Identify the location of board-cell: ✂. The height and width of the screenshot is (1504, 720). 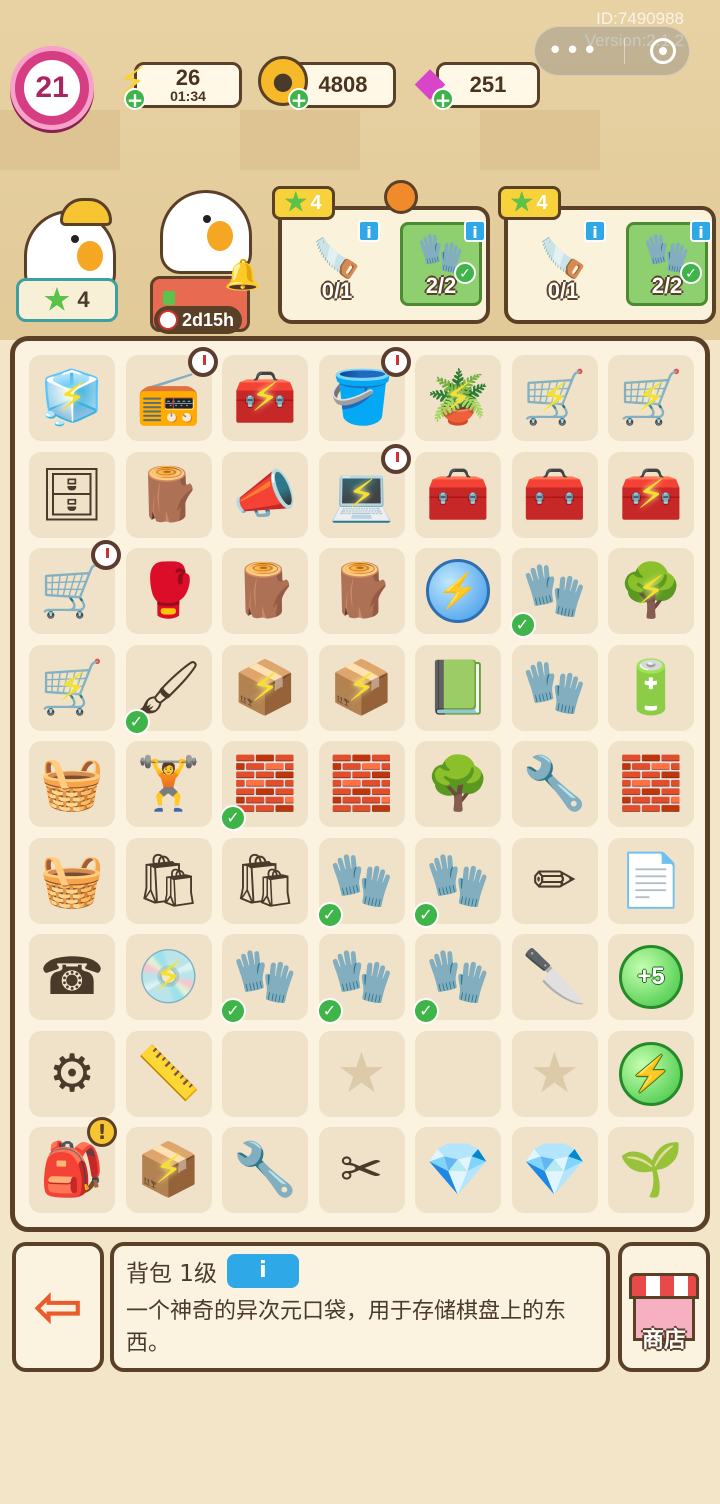
(361, 1170).